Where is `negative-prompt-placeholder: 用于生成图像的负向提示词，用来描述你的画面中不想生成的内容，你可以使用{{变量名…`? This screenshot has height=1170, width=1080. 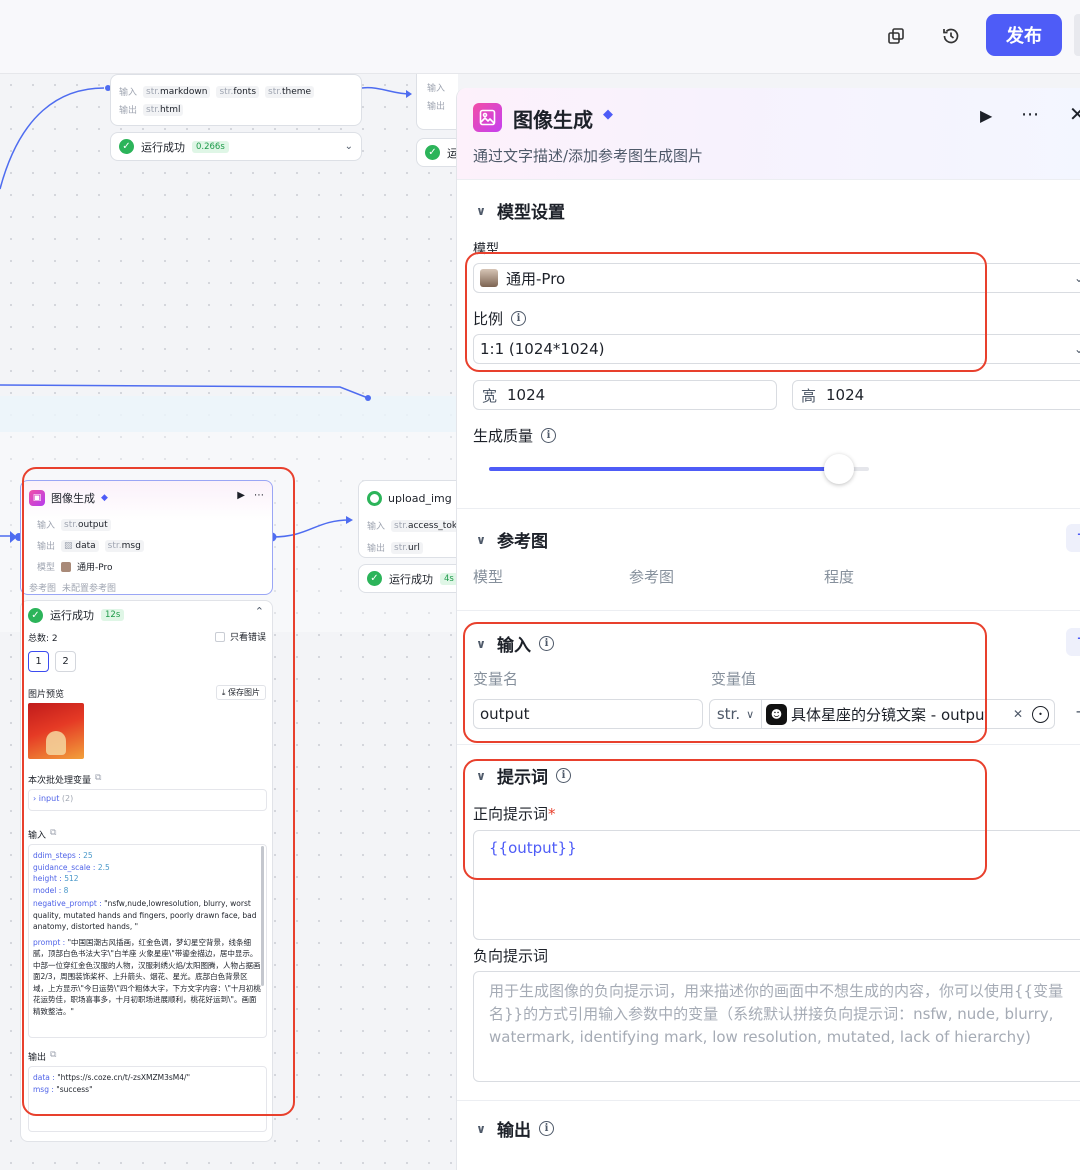 negative-prompt-placeholder: 用于生成图像的负向提示词，用来描述你的画面中不想生成的内容，你可以使用{{变量名… is located at coordinates (776, 1014).